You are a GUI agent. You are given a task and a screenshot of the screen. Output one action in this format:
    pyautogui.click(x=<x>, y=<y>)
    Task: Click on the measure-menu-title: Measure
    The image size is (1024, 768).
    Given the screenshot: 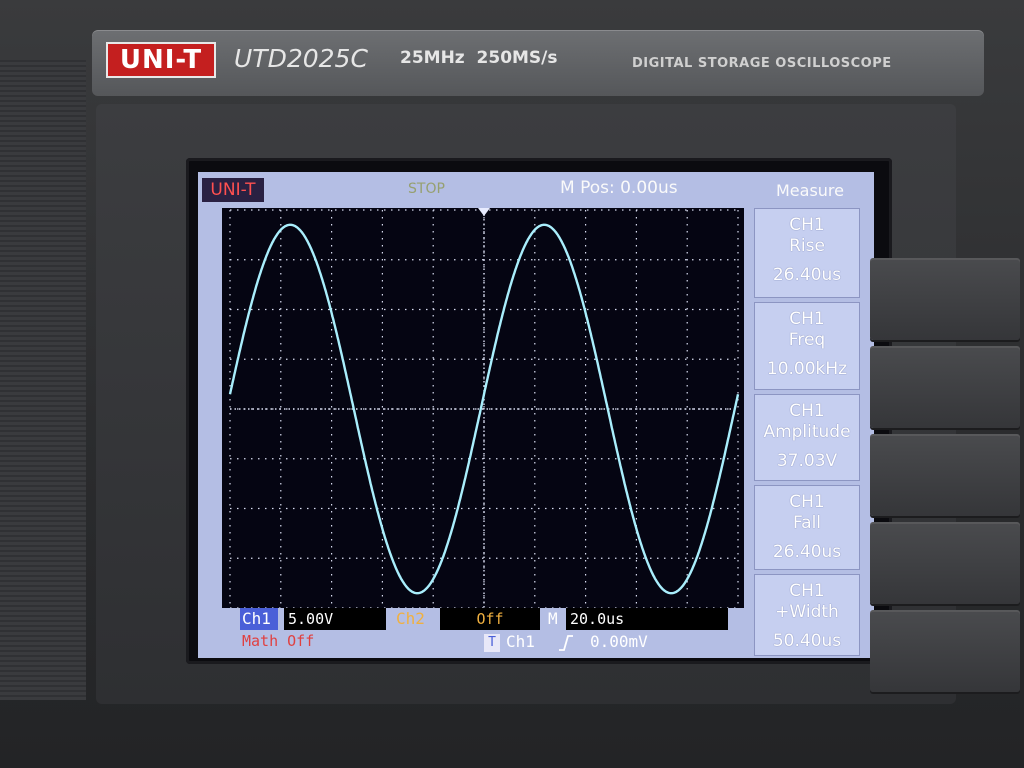 What is the action you would take?
    pyautogui.click(x=810, y=190)
    